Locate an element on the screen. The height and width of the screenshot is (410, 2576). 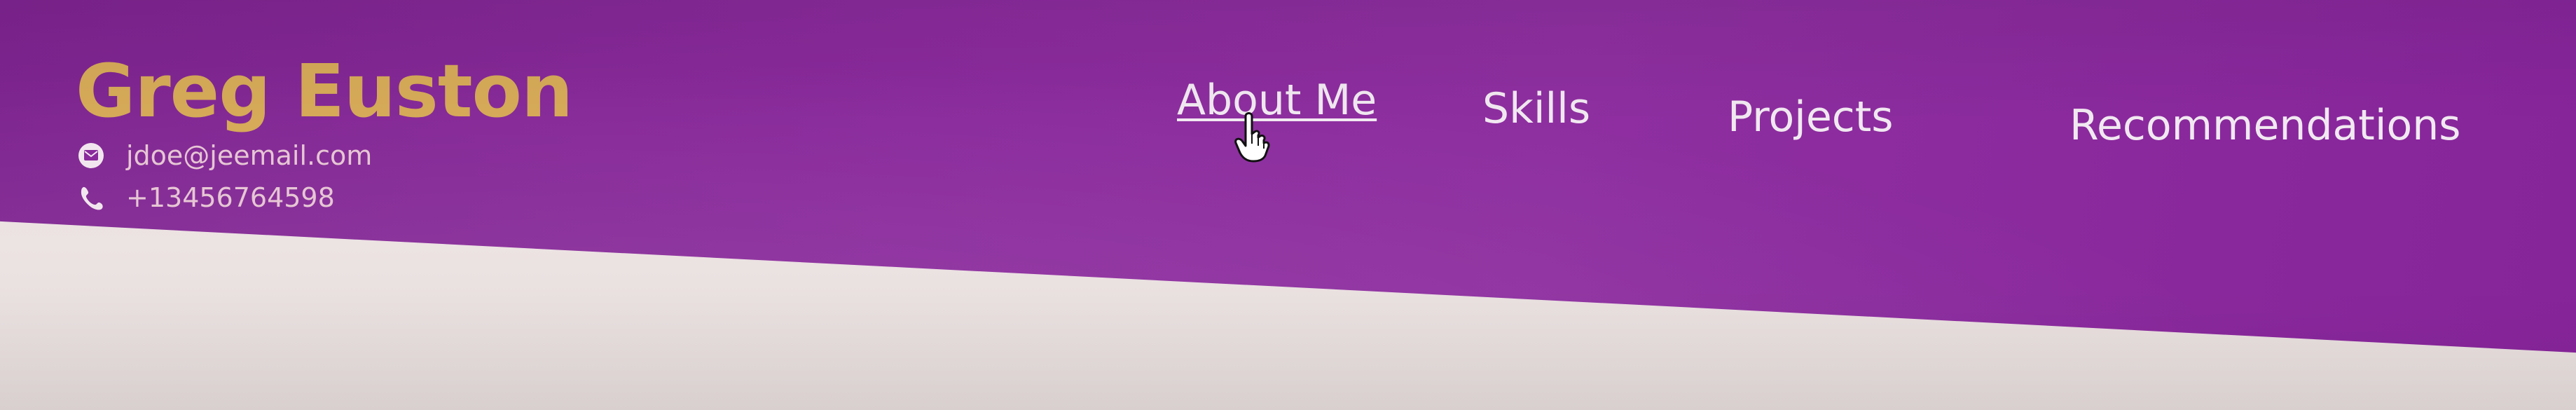
phone-contact: +13456764598 is located at coordinates (324, 197).